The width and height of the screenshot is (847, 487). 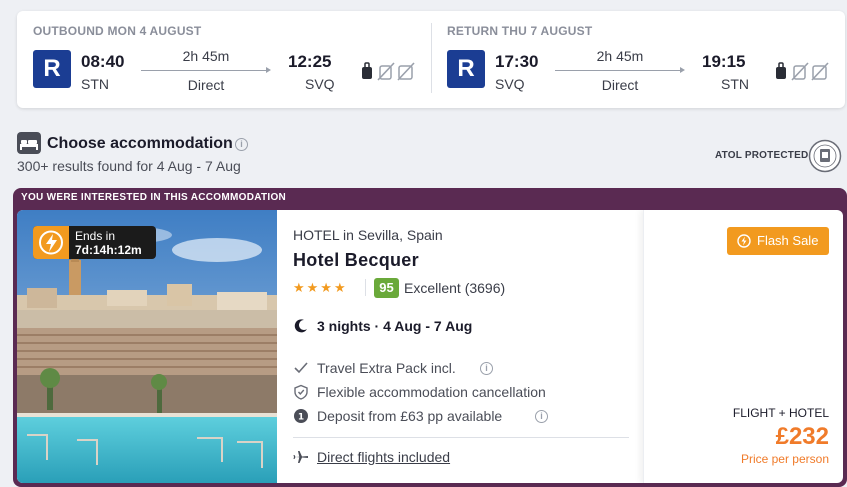 What do you see at coordinates (780, 413) in the screenshot?
I see `package-type-label: FLIGHT + HOTEL` at bounding box center [780, 413].